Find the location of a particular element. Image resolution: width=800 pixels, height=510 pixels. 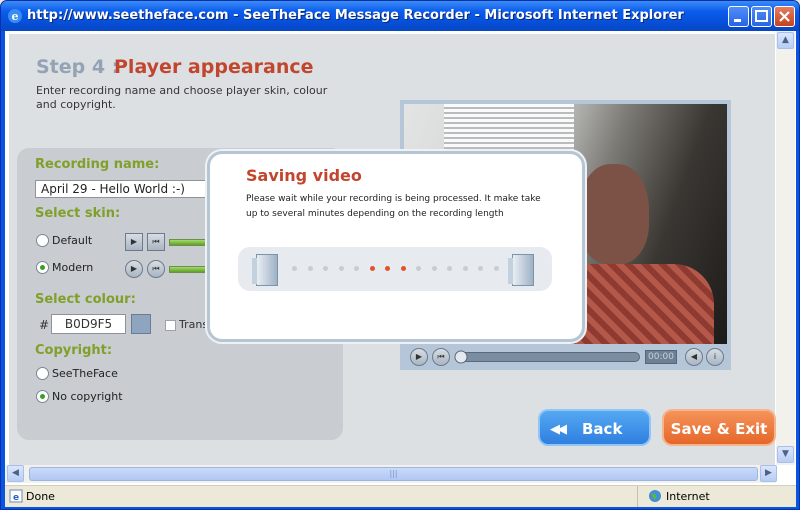

status-text: Done is located at coordinates (40, 496).